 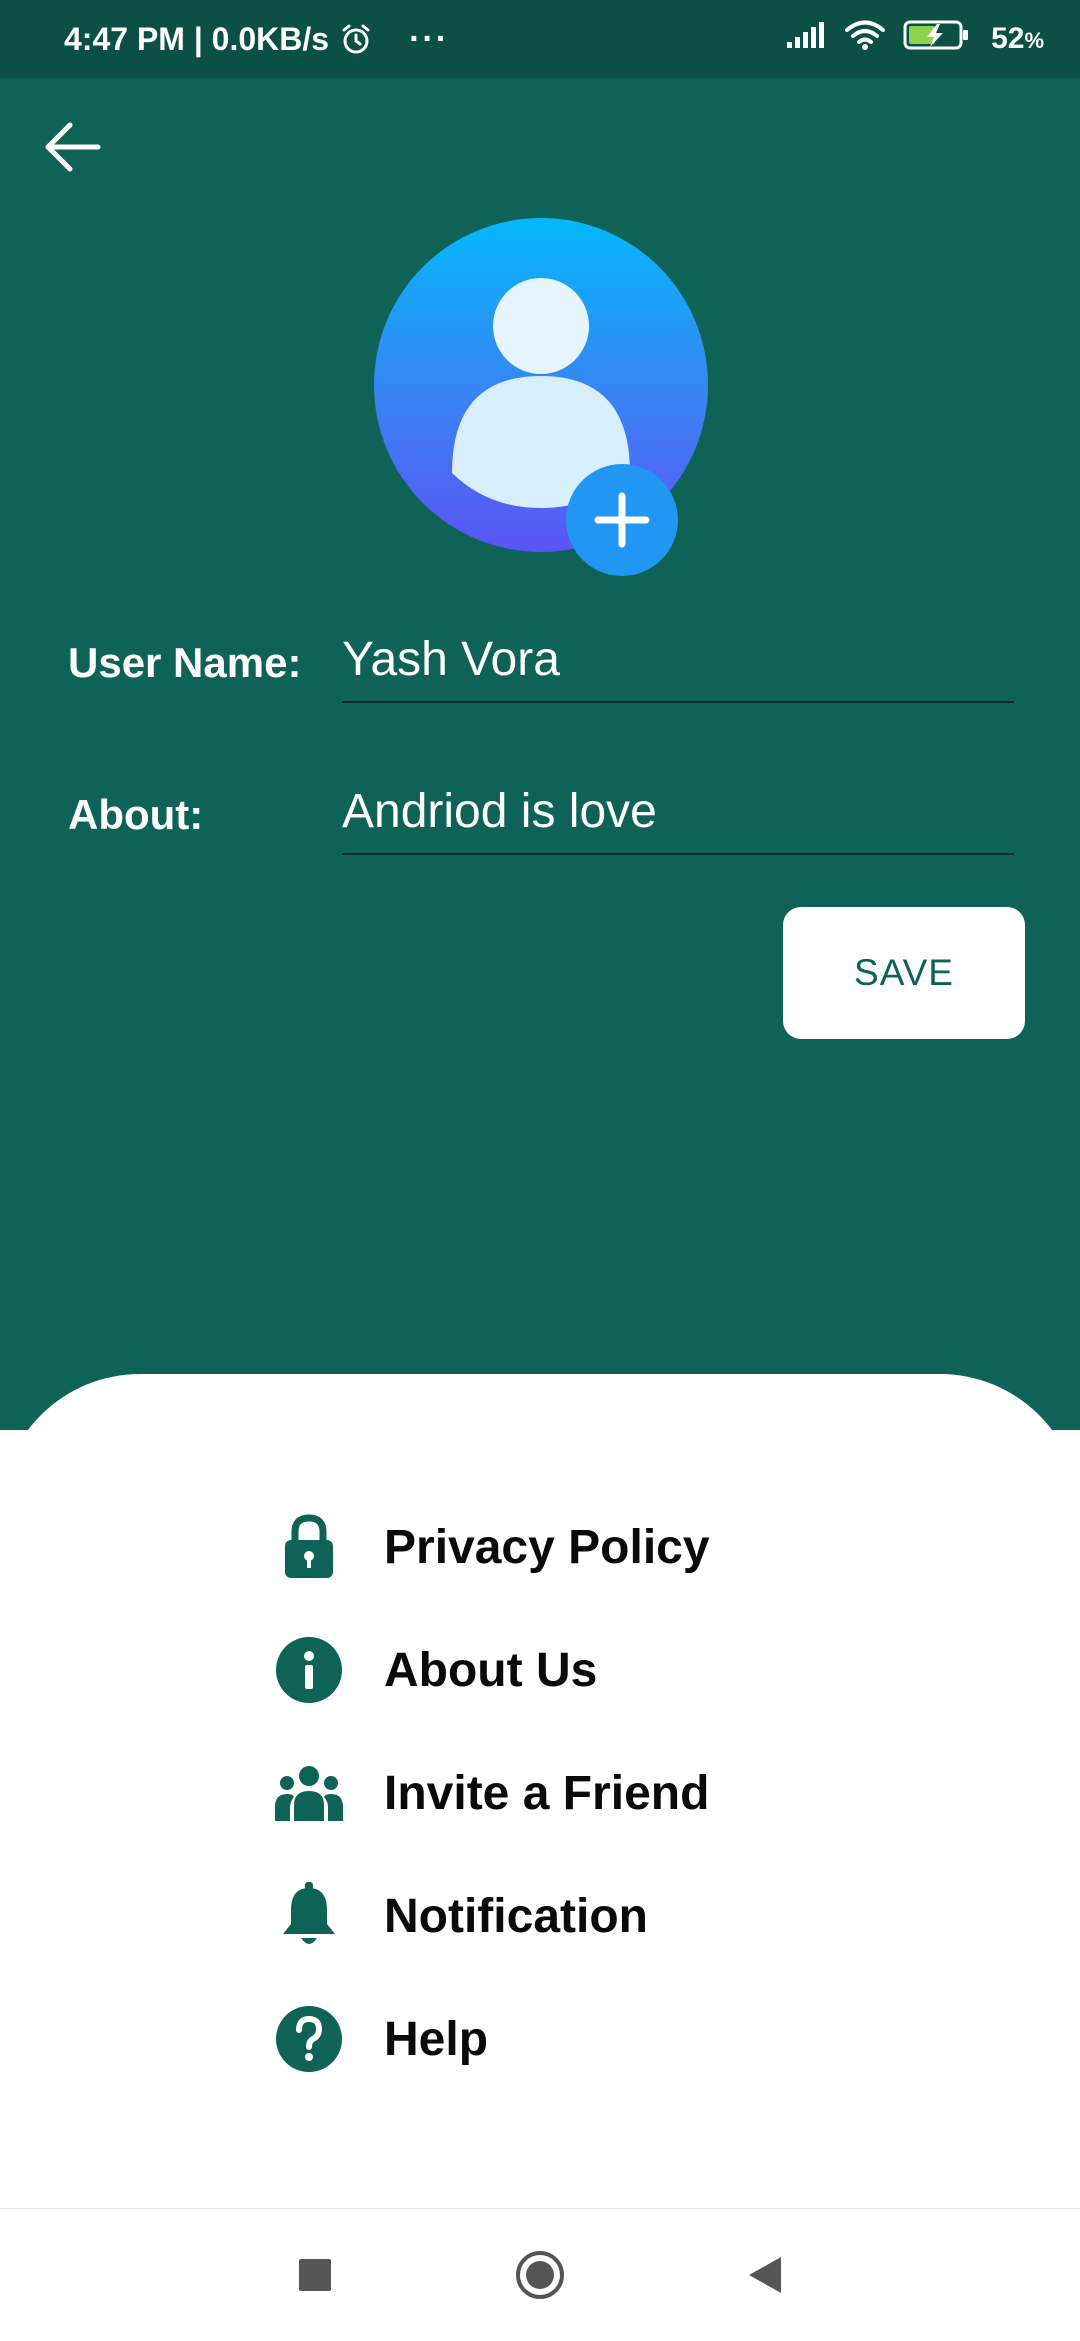 What do you see at coordinates (678, 815) in the screenshot?
I see `about-field` at bounding box center [678, 815].